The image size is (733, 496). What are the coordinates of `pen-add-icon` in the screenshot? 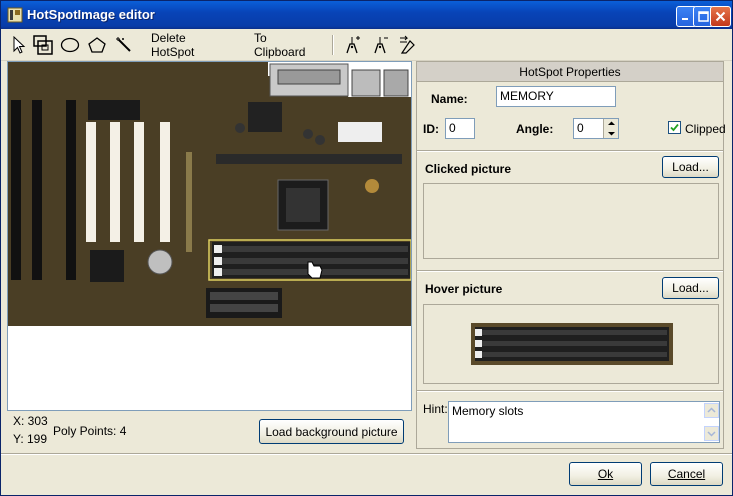 It's located at (353, 45).